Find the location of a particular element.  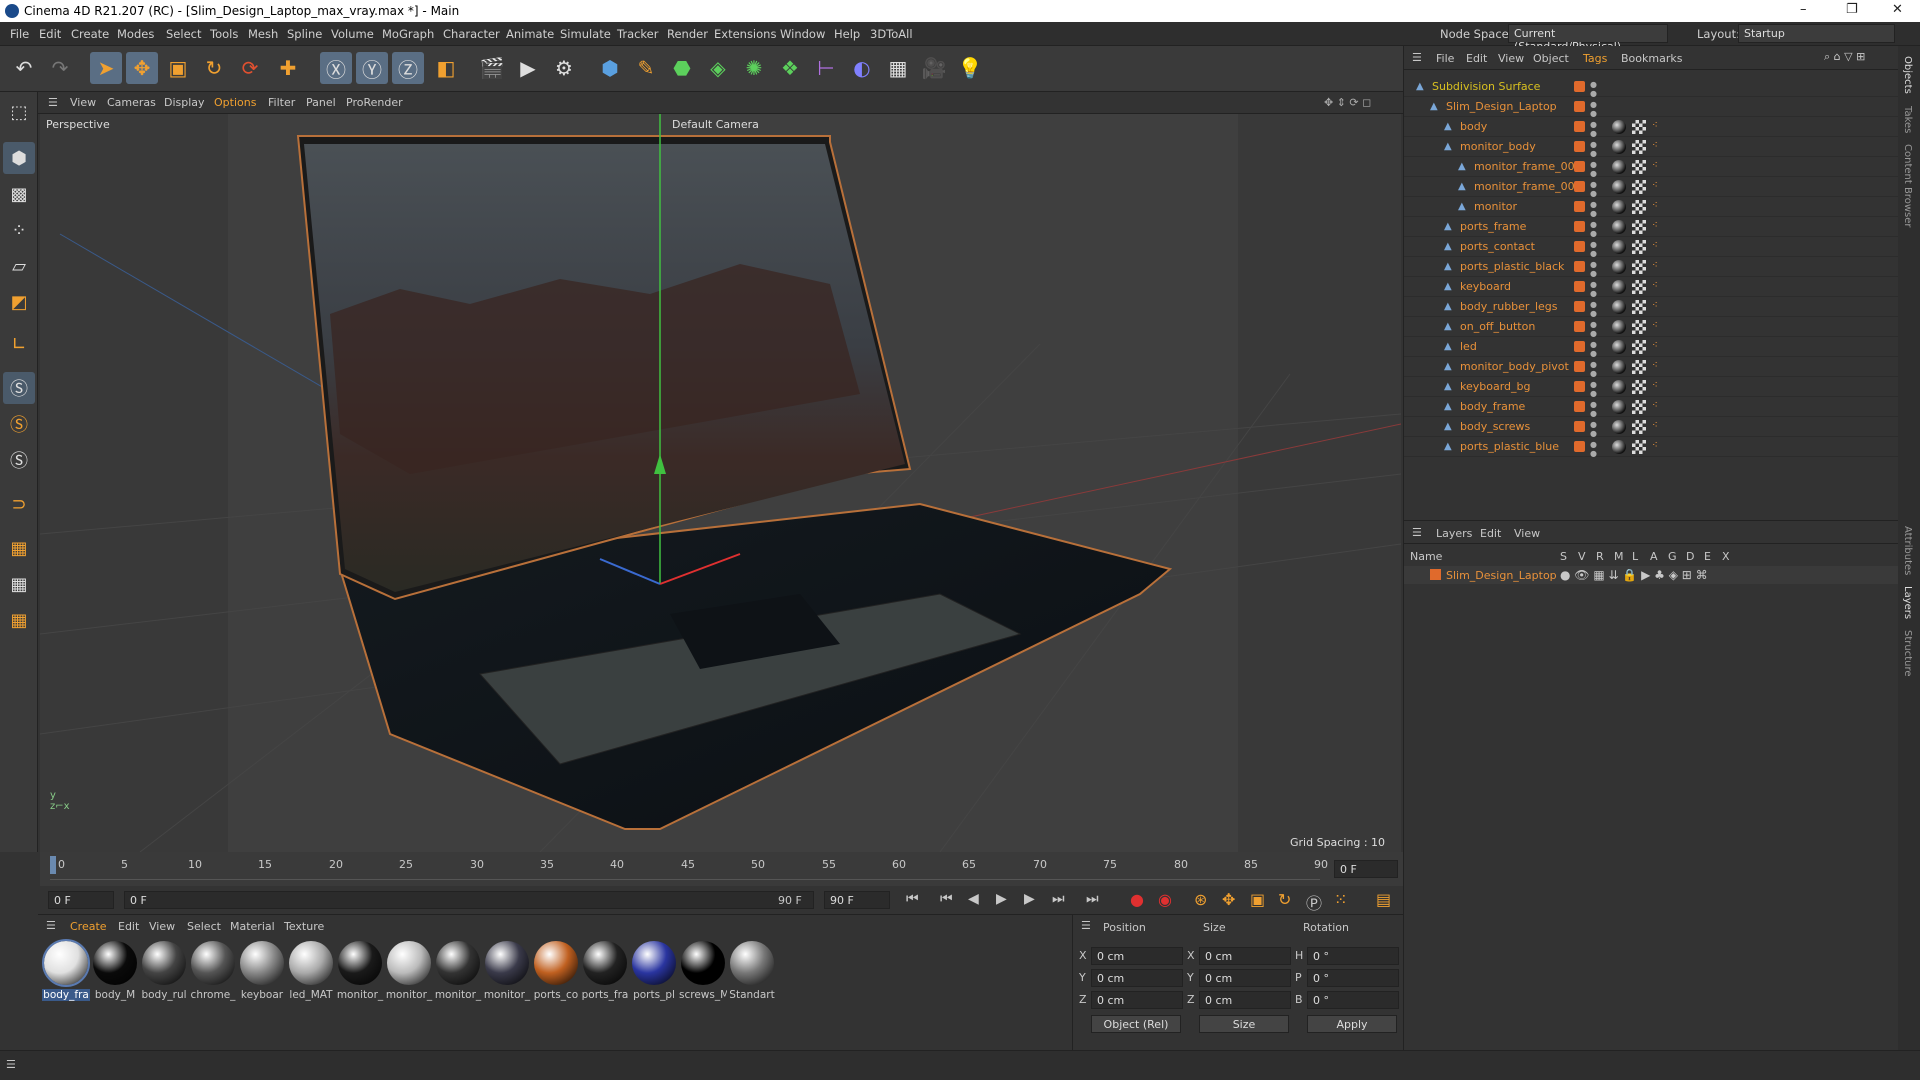

snap-icon: Ⓢ is located at coordinates (19, 388).